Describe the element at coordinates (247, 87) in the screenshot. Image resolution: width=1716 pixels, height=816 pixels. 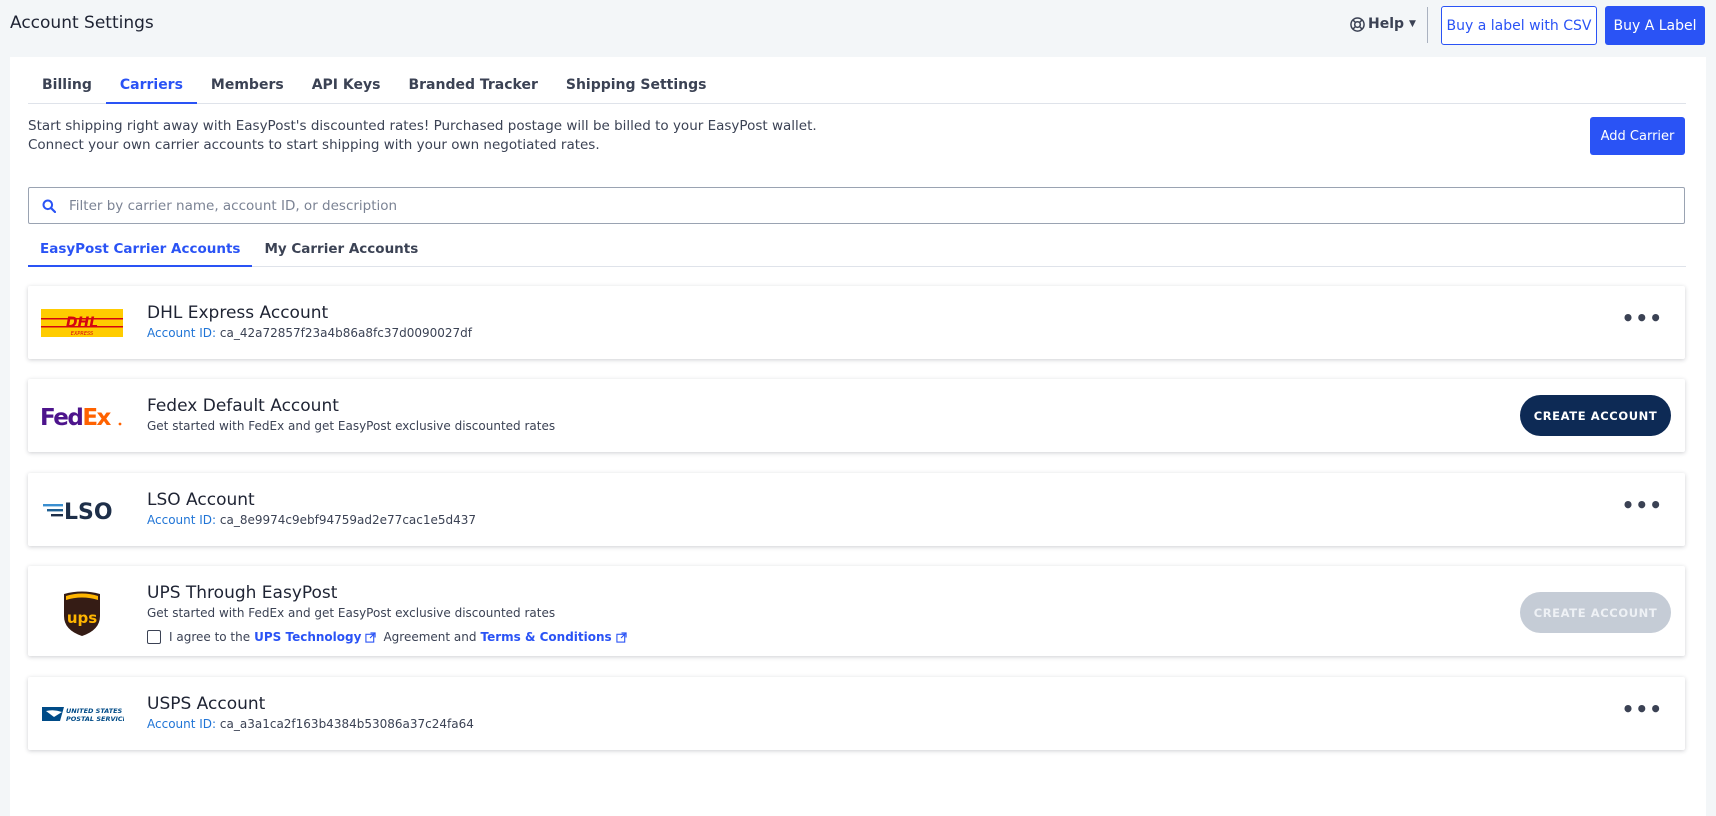
I see `tab-members: Members` at that location.